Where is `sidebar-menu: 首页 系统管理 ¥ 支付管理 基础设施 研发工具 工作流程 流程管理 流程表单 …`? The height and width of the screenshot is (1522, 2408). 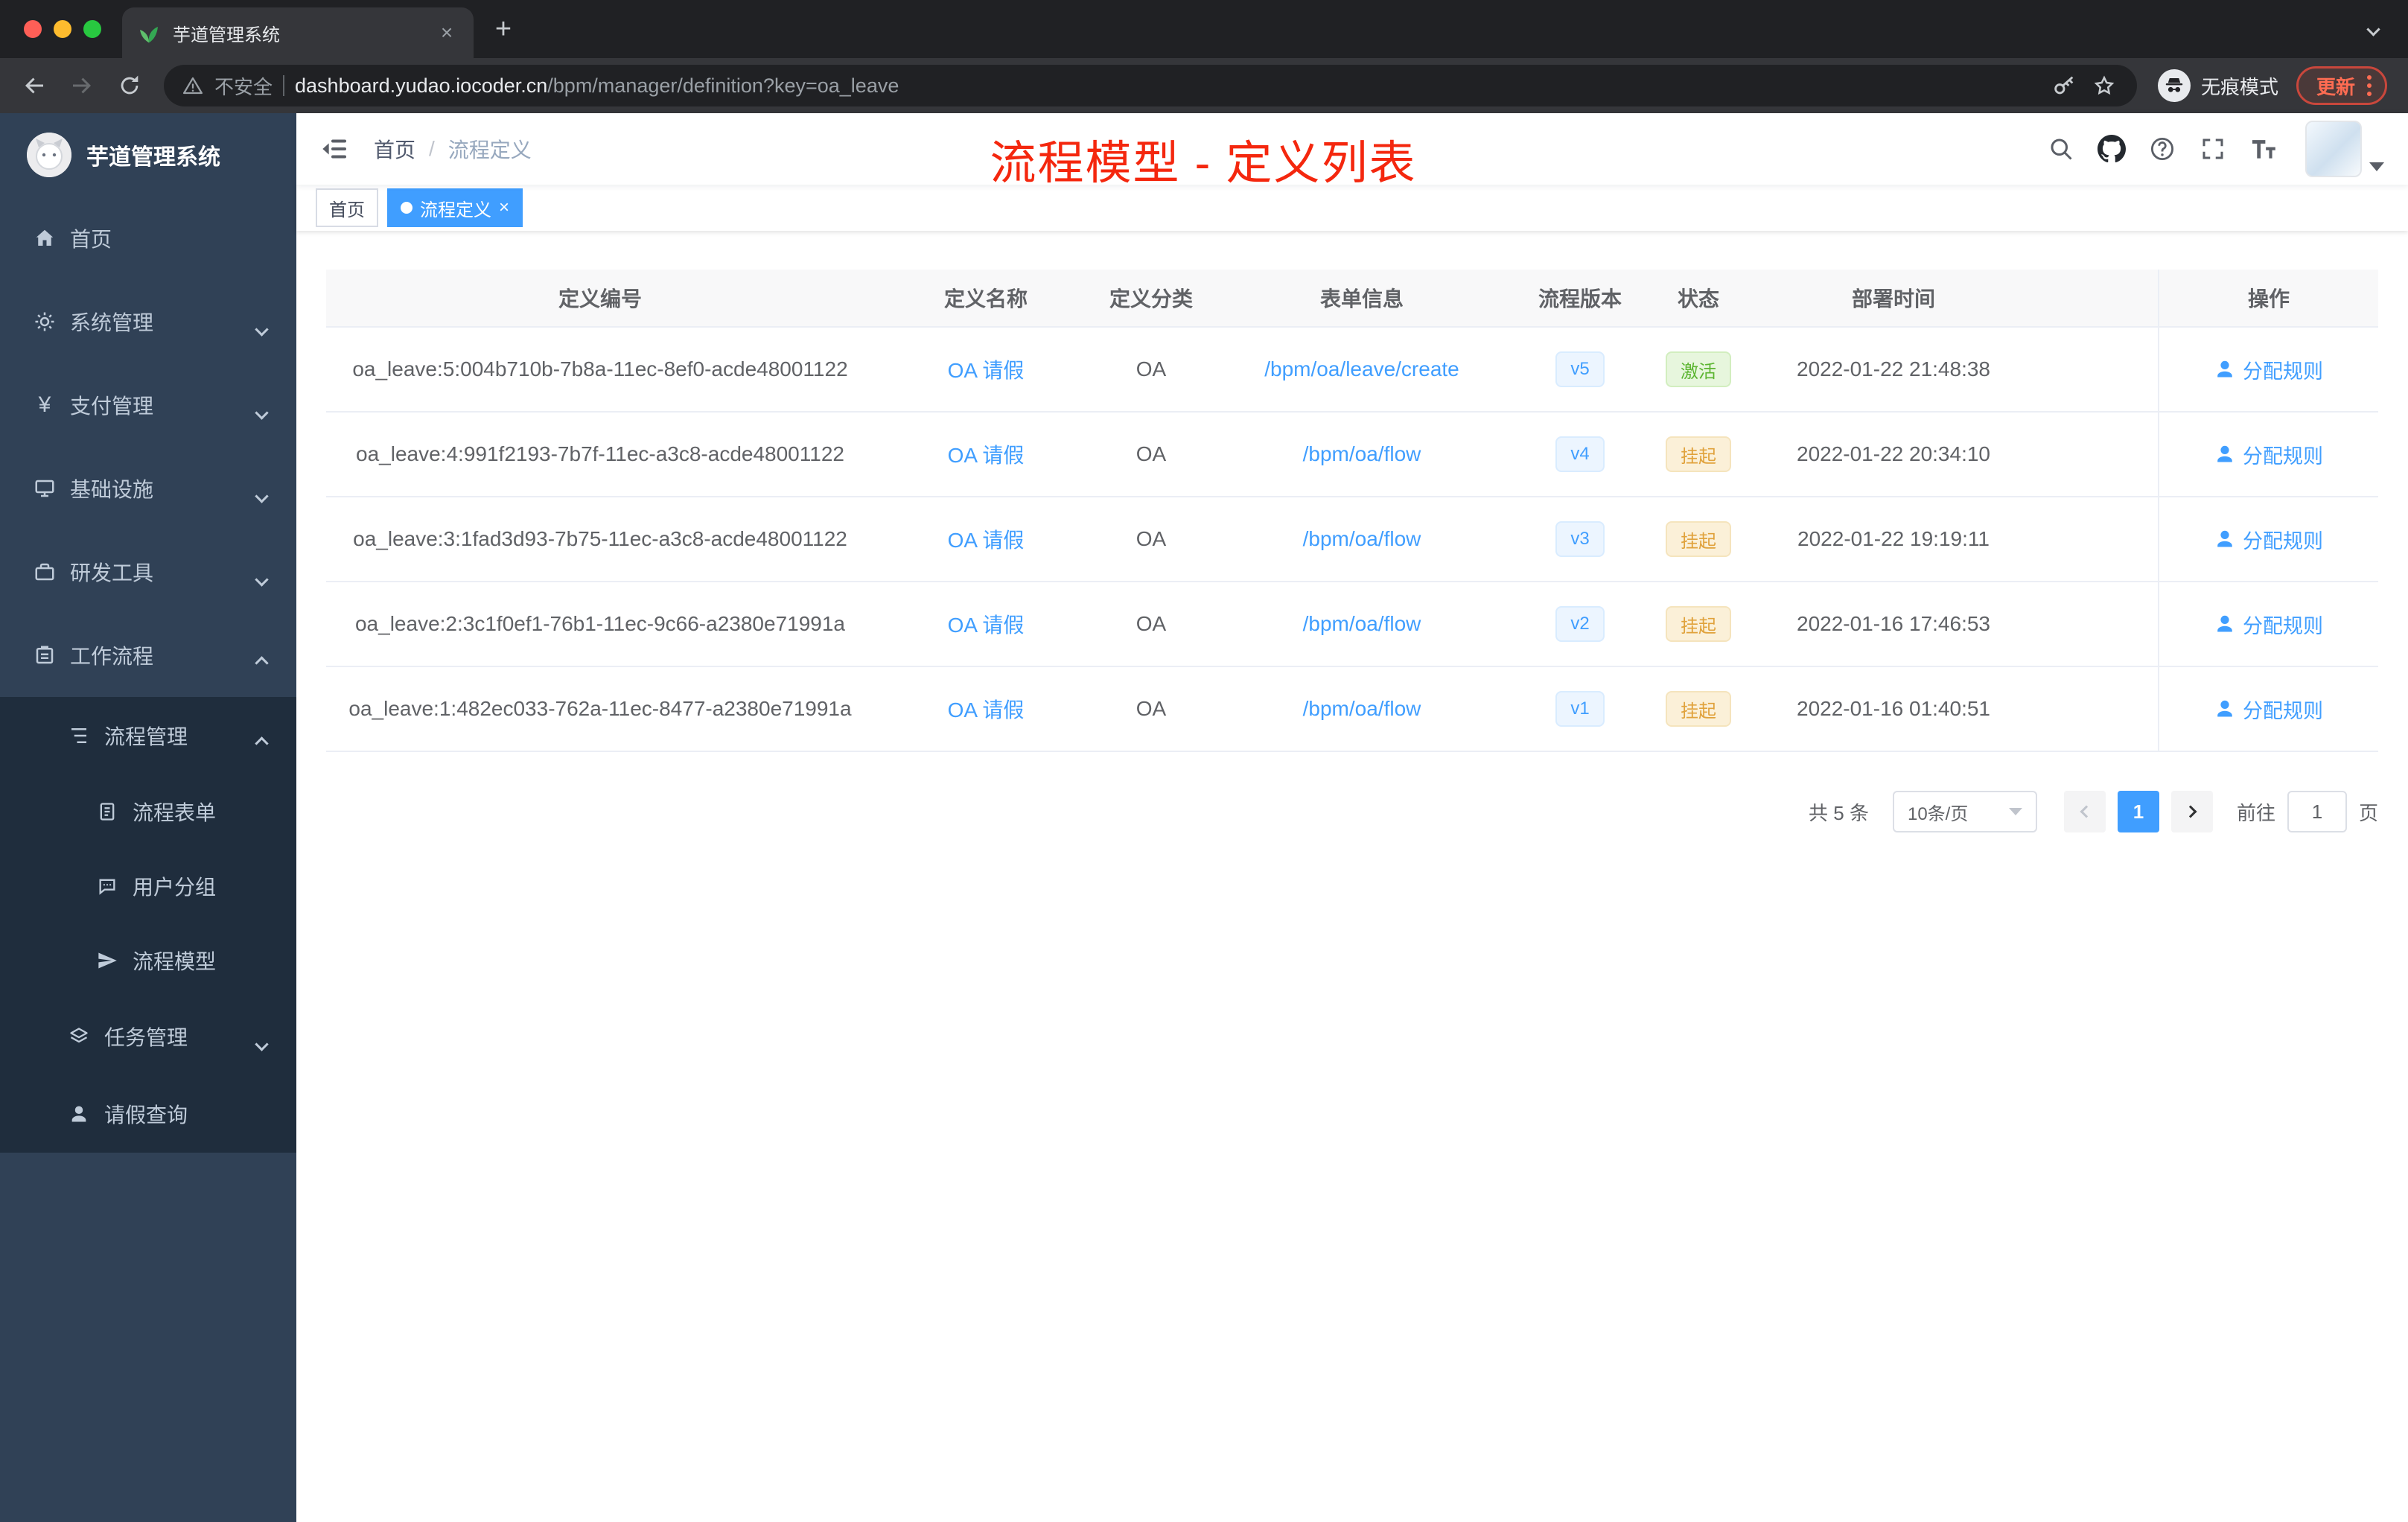
sidebar-menu: 首页 系统管理 ¥ 支付管理 基础设施 研发工具 工作流程 流程管理 流程表单 … is located at coordinates (148, 675).